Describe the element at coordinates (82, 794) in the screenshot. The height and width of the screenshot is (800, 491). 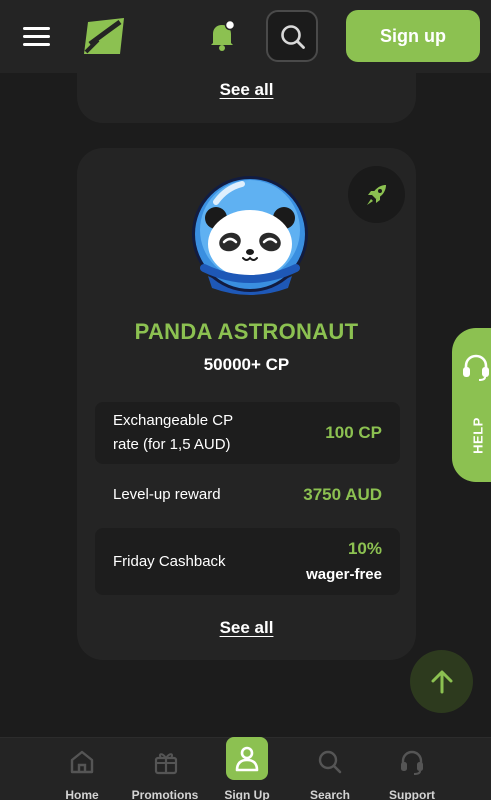
I see `nav-label: Home` at that location.